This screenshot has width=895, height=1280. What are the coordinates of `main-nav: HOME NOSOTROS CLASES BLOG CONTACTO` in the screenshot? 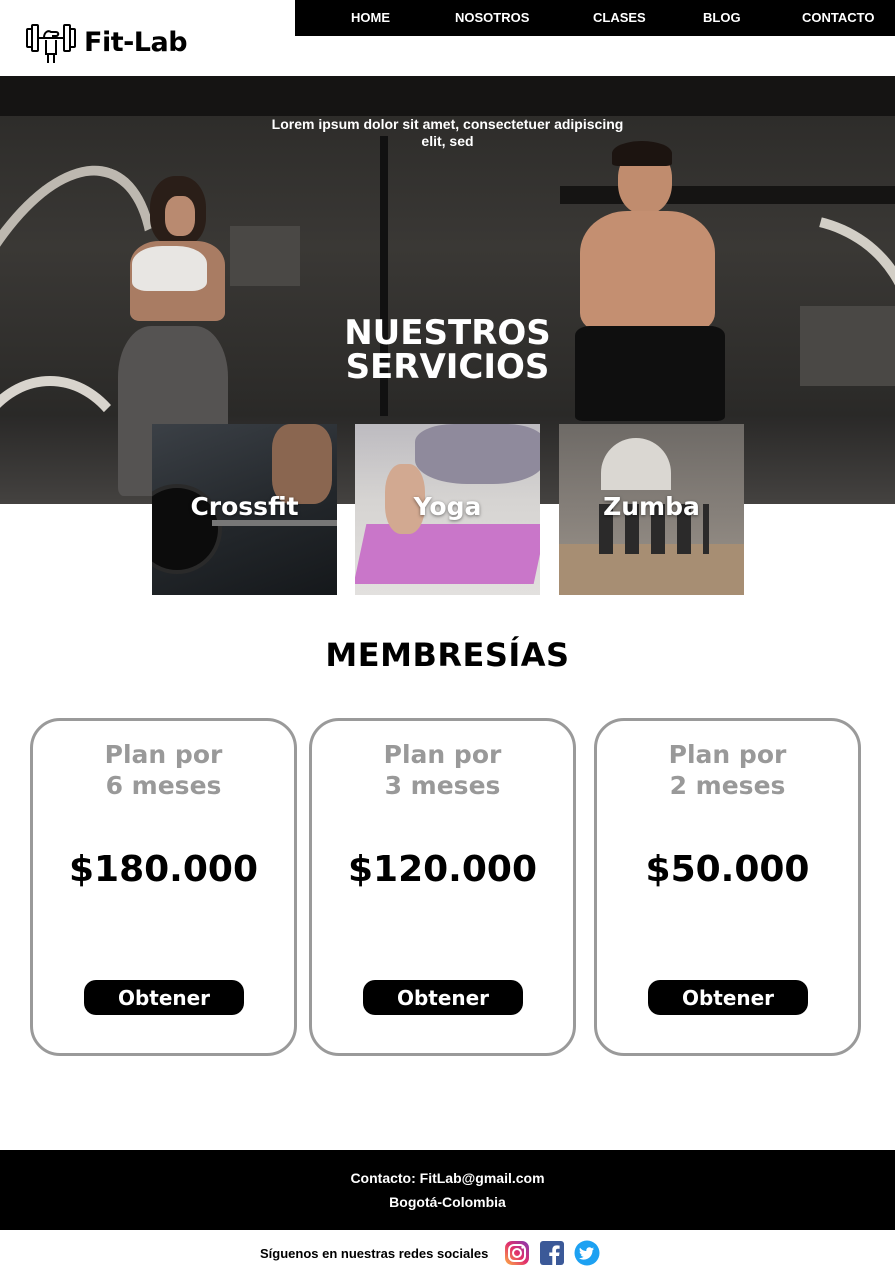 It's located at (595, 18).